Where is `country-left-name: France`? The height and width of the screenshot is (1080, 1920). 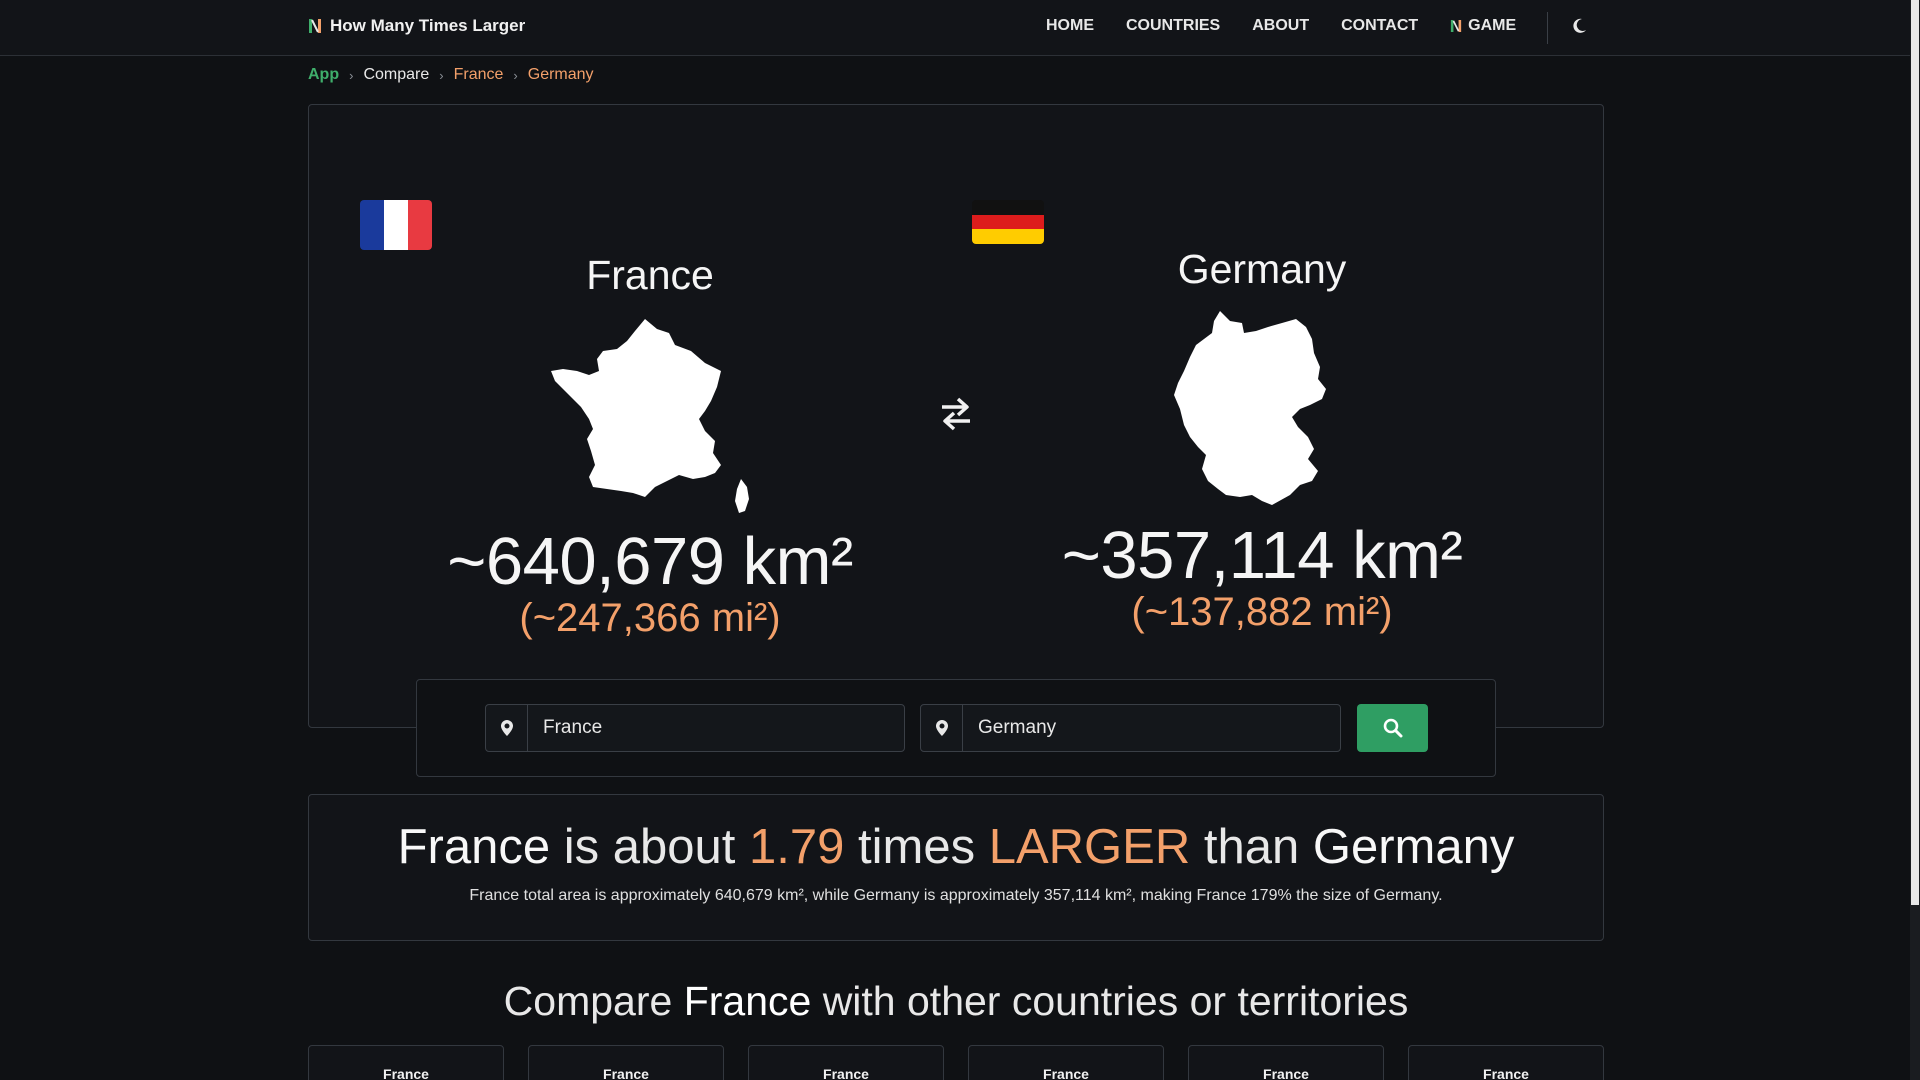
country-left-name: France is located at coordinates (650, 275).